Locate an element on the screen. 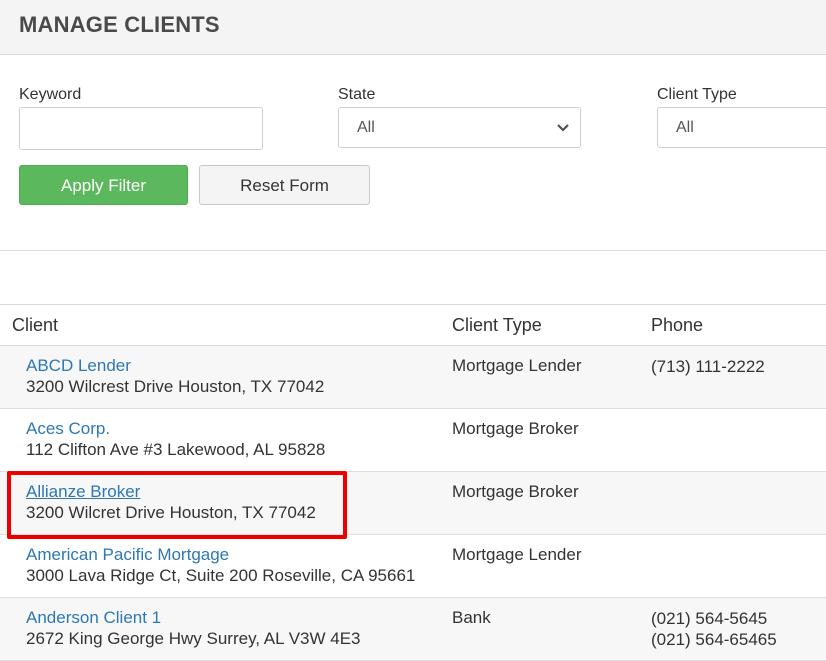  client-address: 112 Clifton Ave #3 Lakewood, AL 95828 is located at coordinates (176, 449).